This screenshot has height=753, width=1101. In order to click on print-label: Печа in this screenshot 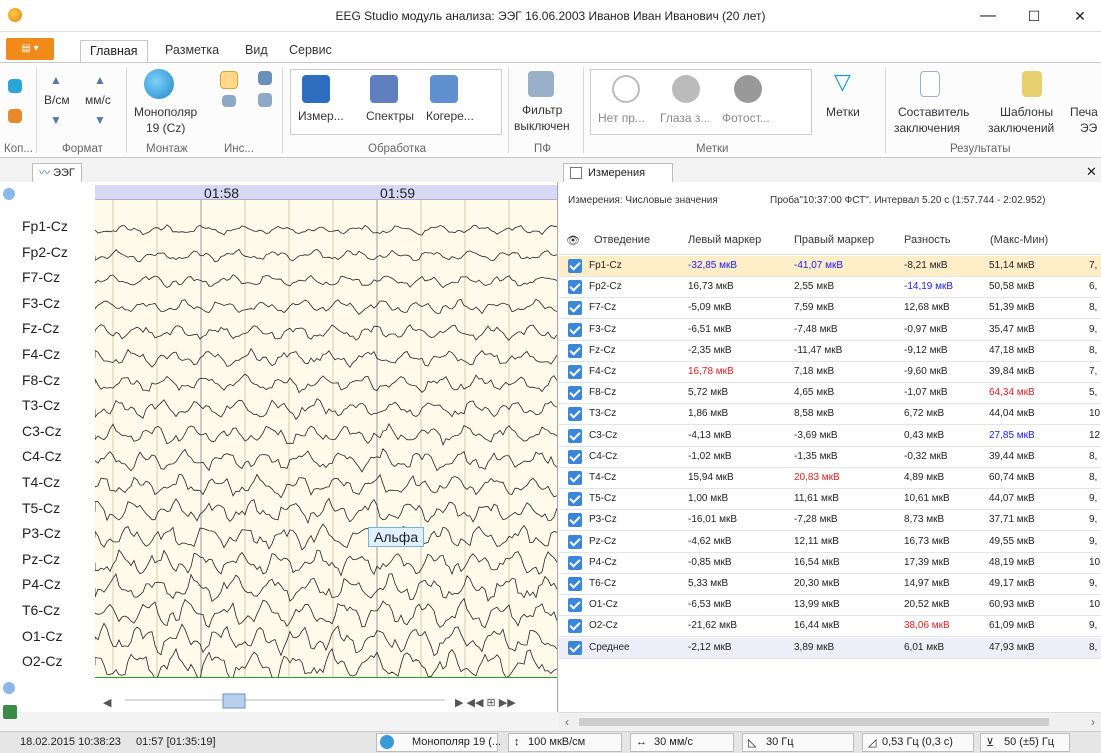, I will do `click(1084, 112)`.